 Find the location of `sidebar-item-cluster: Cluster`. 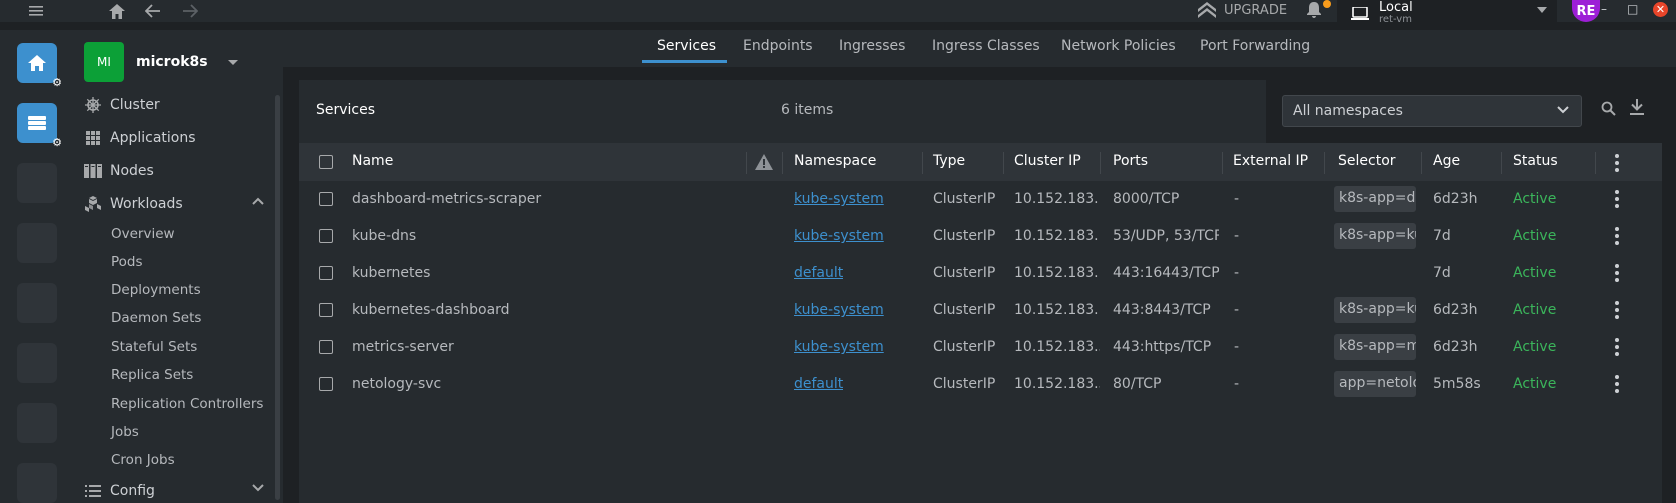

sidebar-item-cluster: Cluster is located at coordinates (179, 105).